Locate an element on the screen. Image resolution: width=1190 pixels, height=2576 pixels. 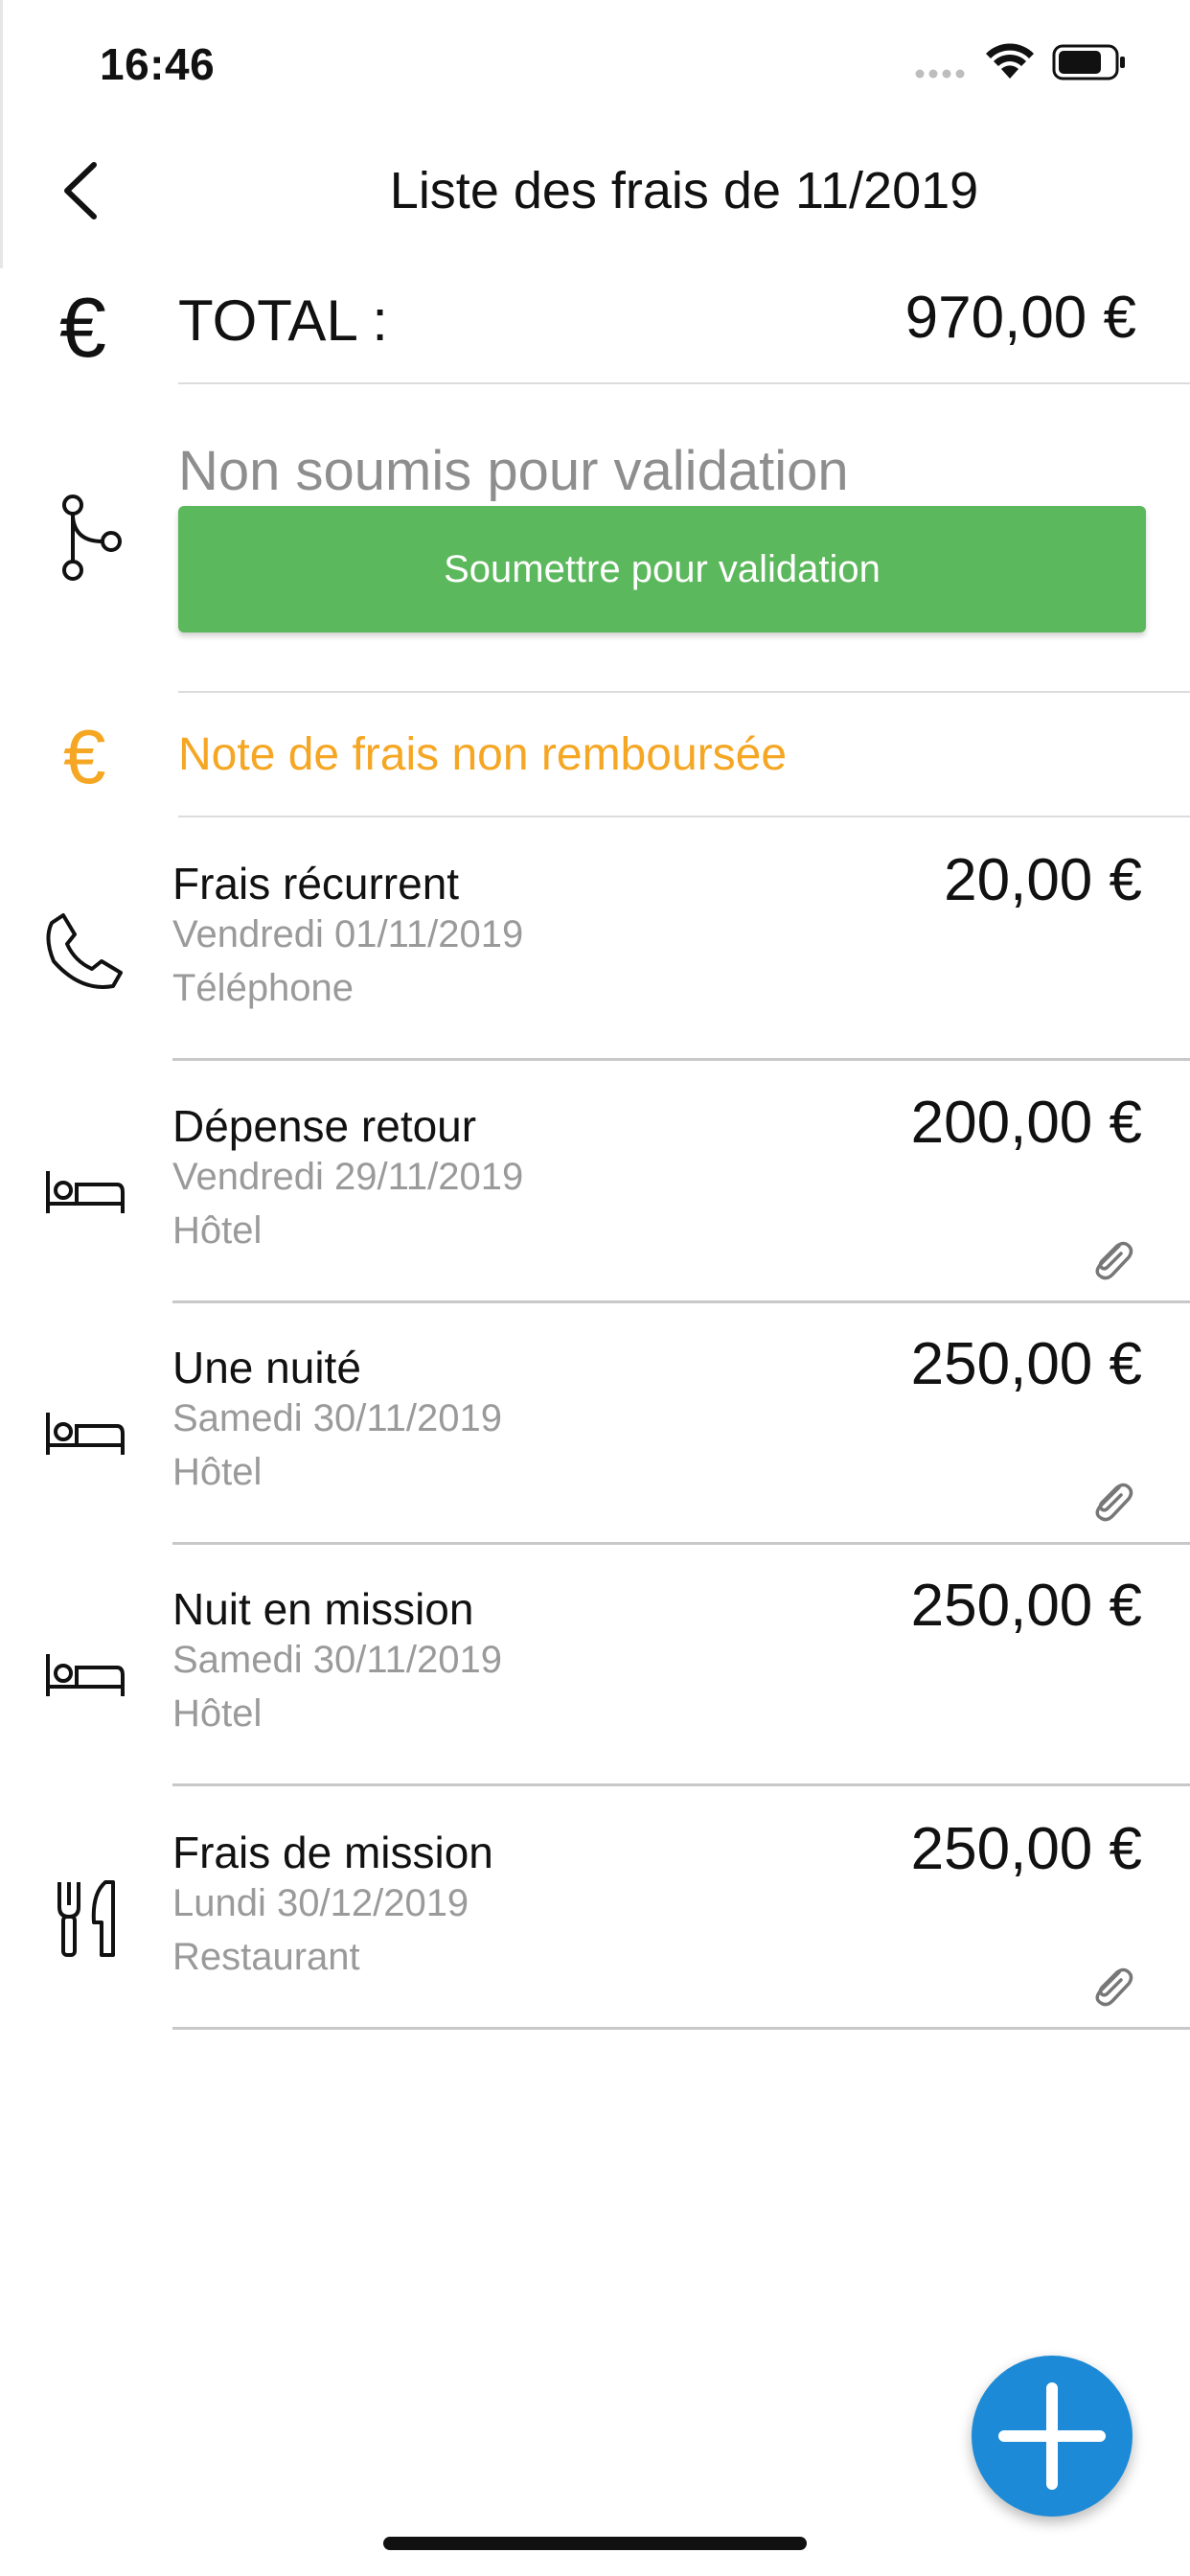
branch-icon is located at coordinates (92, 537).